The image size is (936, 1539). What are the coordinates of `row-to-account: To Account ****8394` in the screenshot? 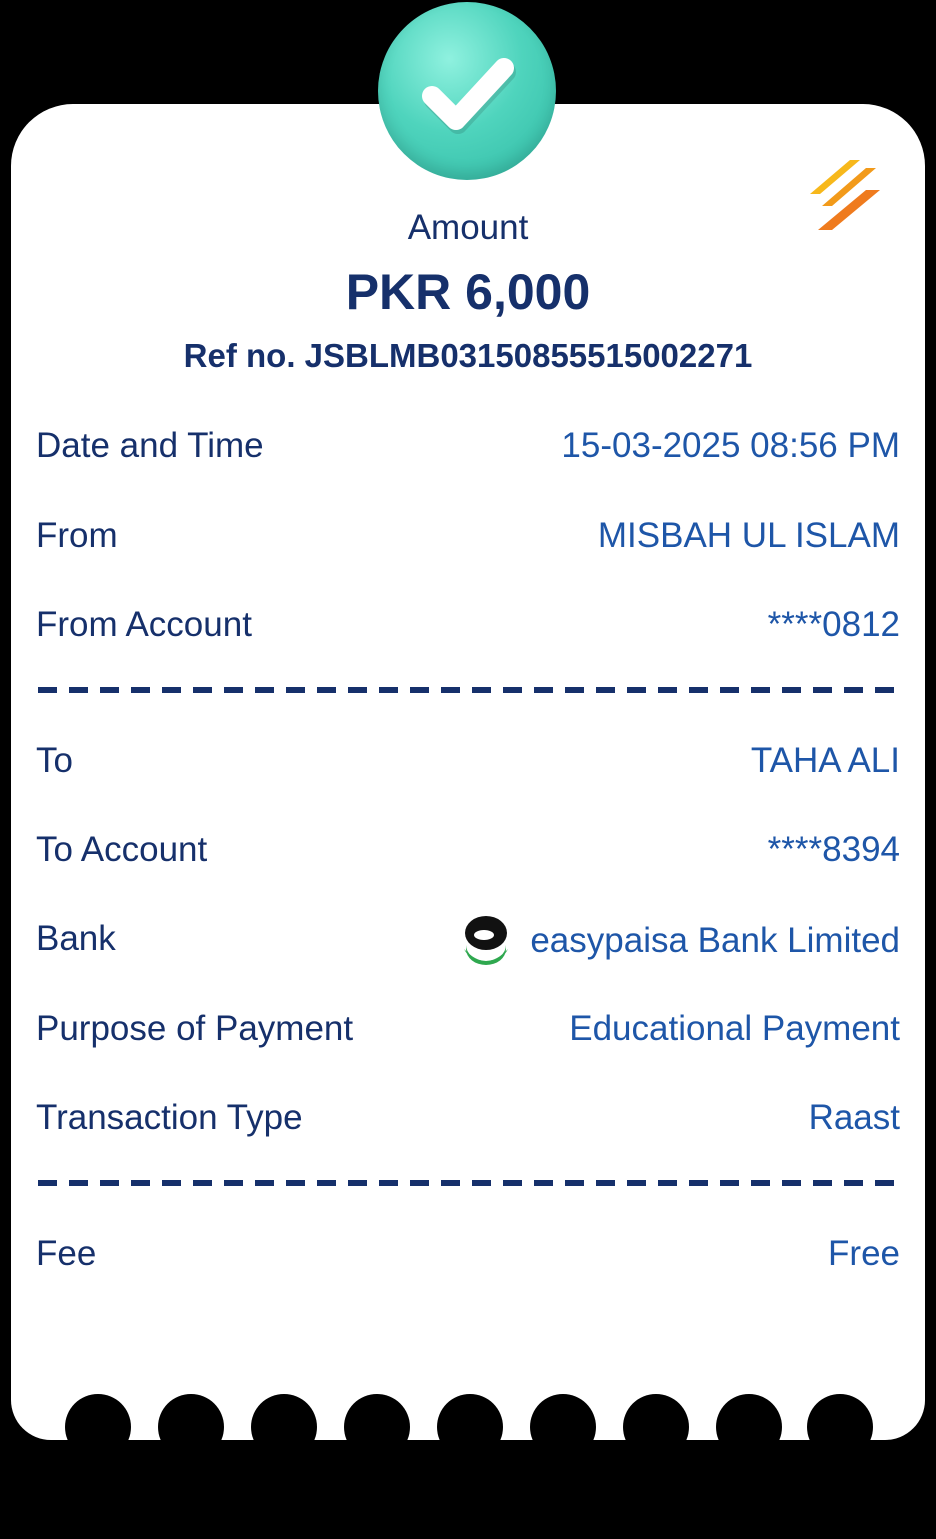 It's located at (468, 855).